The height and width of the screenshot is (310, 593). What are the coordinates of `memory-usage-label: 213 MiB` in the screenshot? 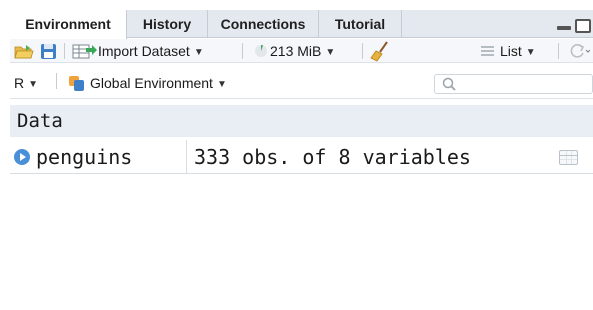 It's located at (296, 51).